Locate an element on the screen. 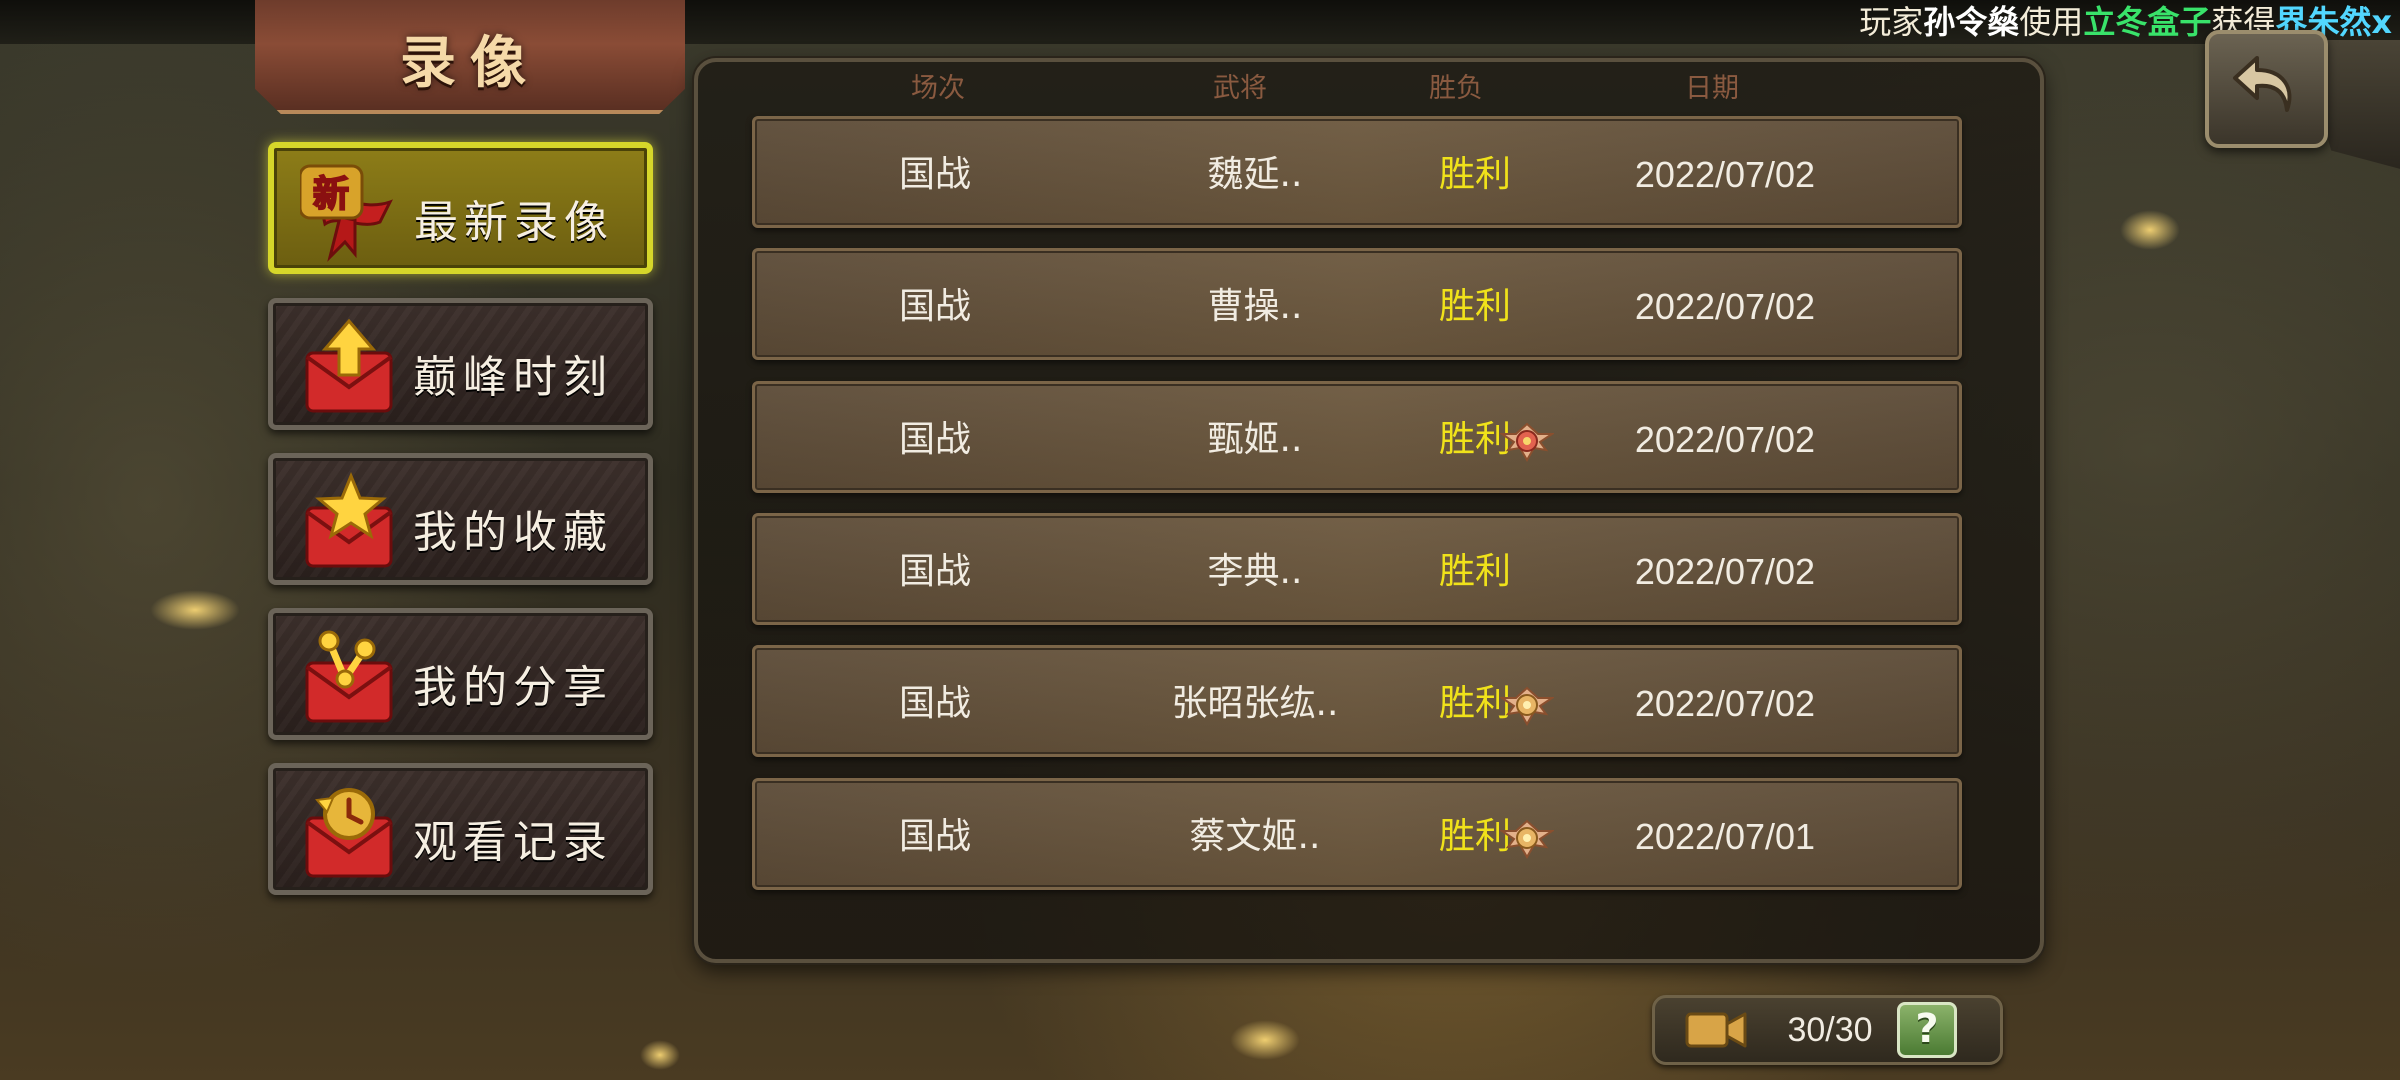 The image size is (2400, 1080). replay-count: 30/30 is located at coordinates (1830, 1030).